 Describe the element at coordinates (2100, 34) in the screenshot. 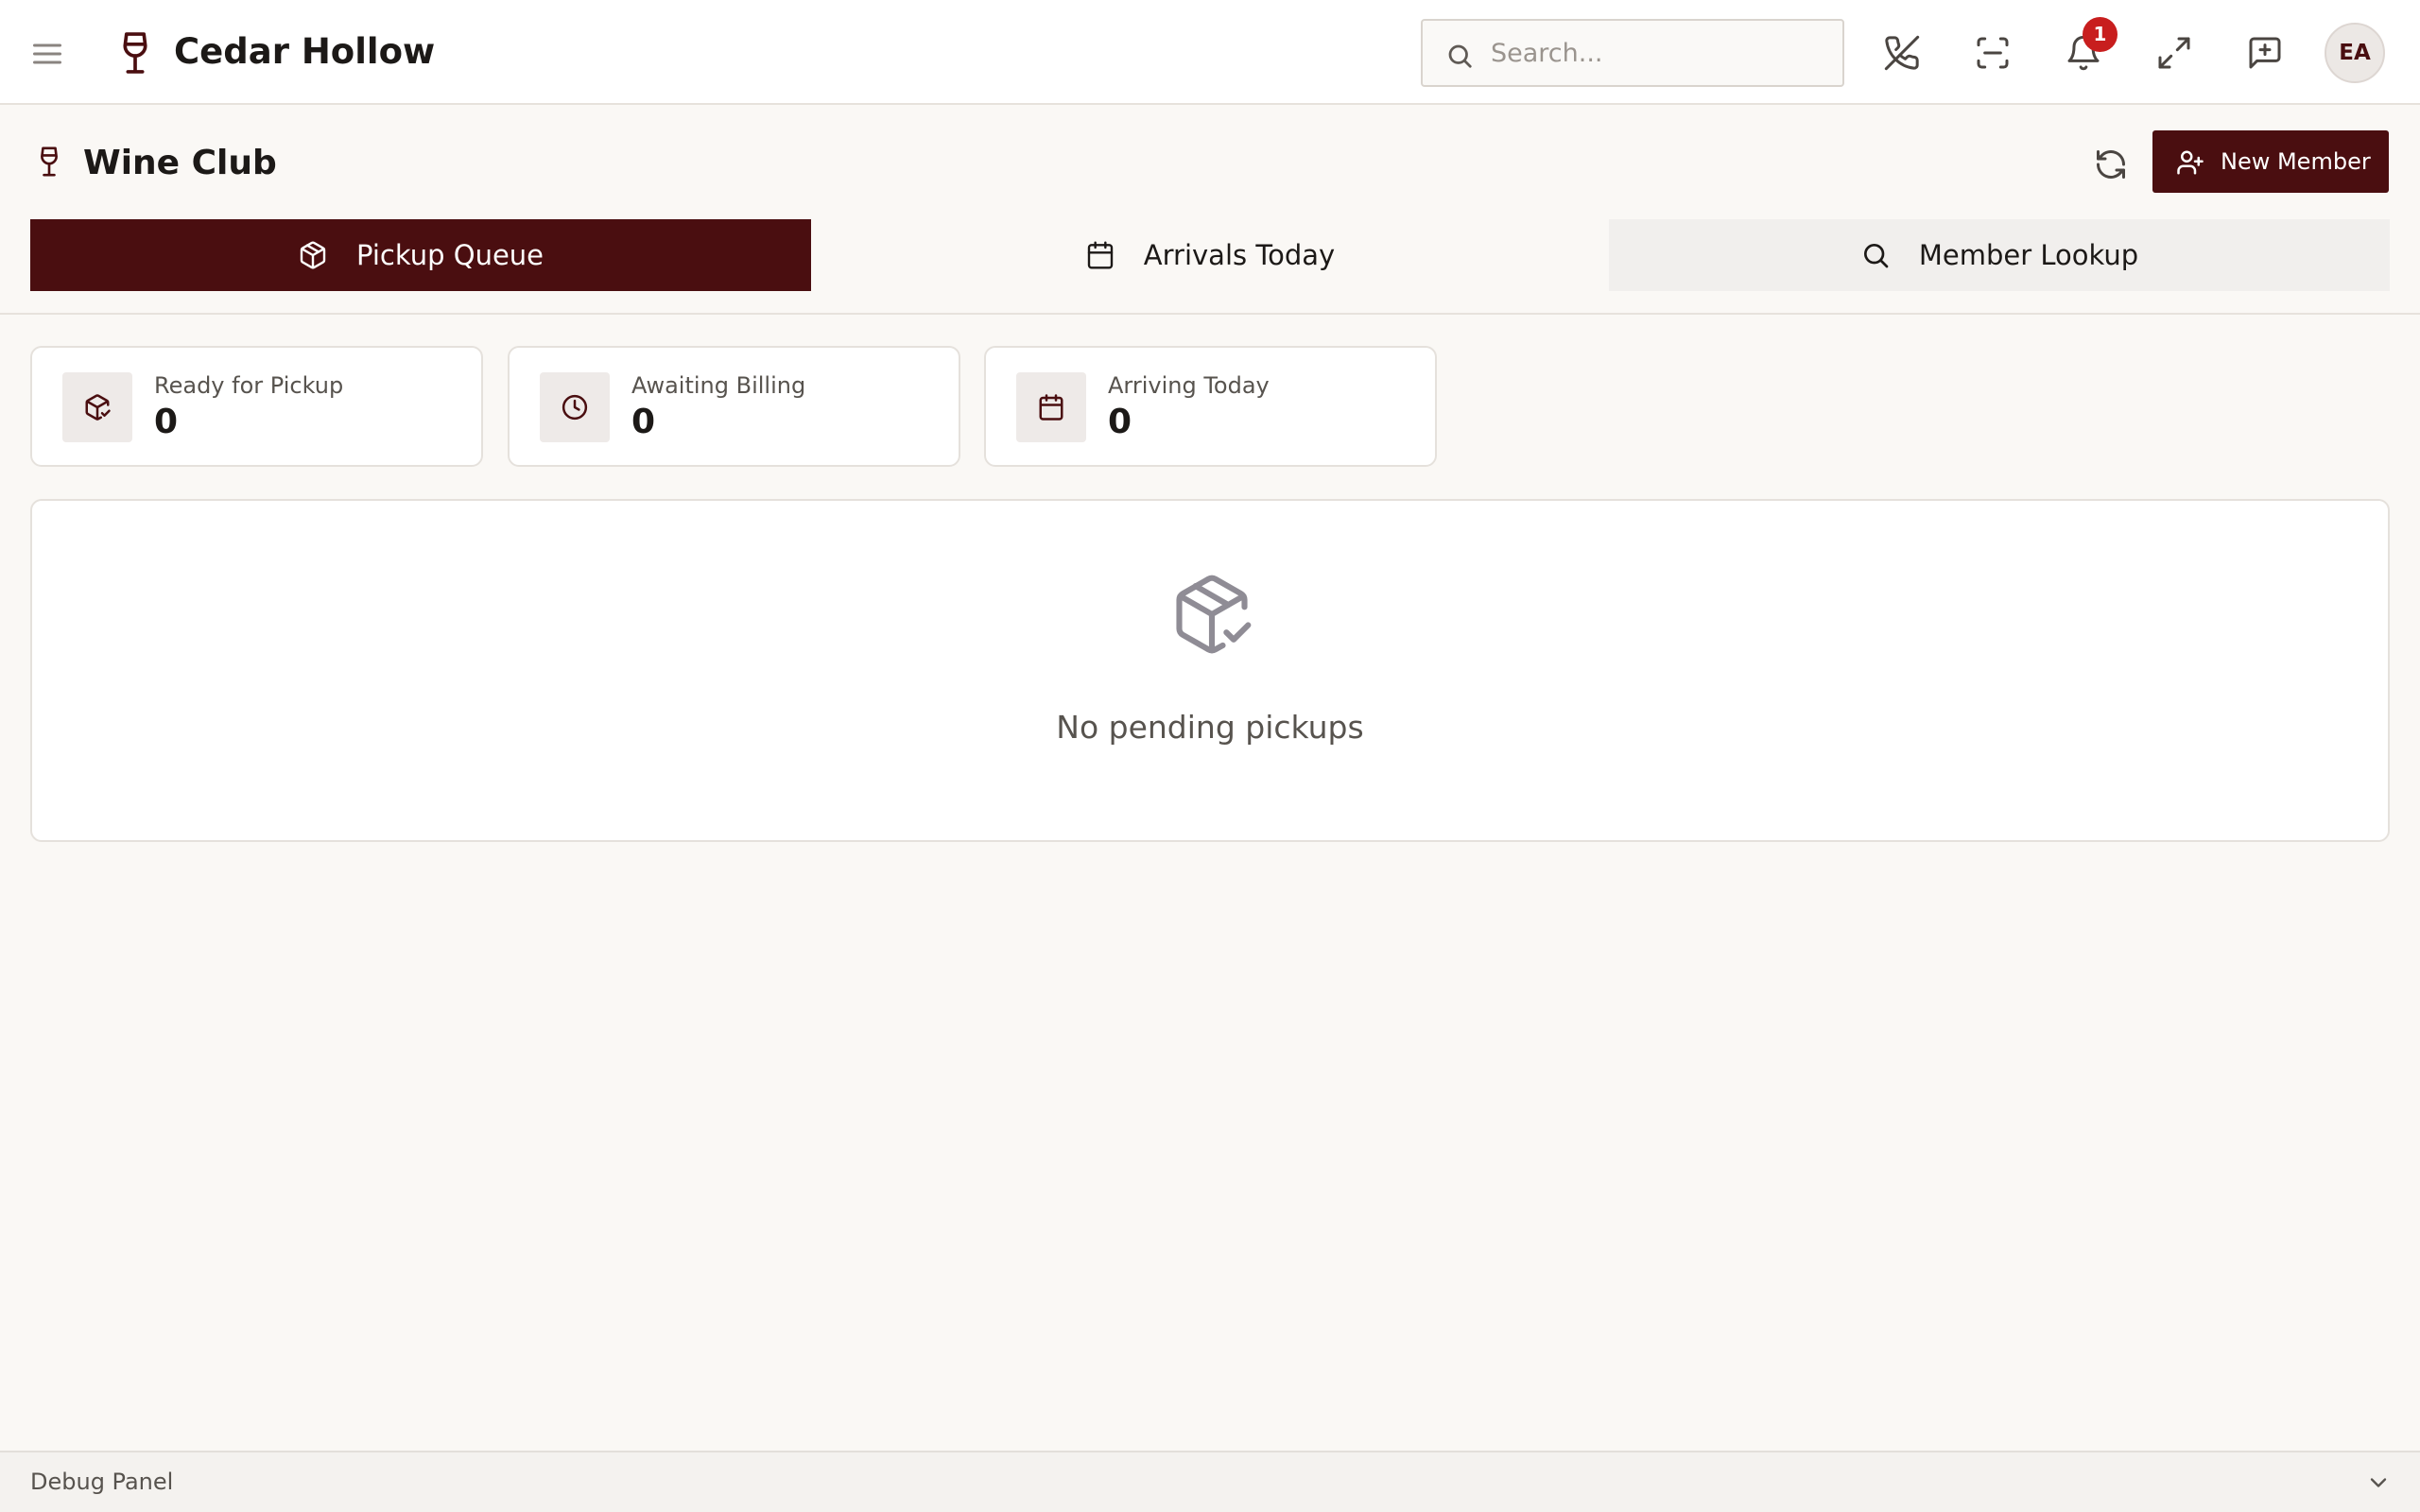

I see `notification-badge: 1` at that location.